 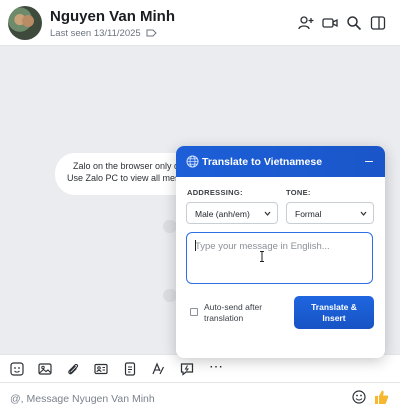 I want to click on like-icon, so click(x=381, y=397).